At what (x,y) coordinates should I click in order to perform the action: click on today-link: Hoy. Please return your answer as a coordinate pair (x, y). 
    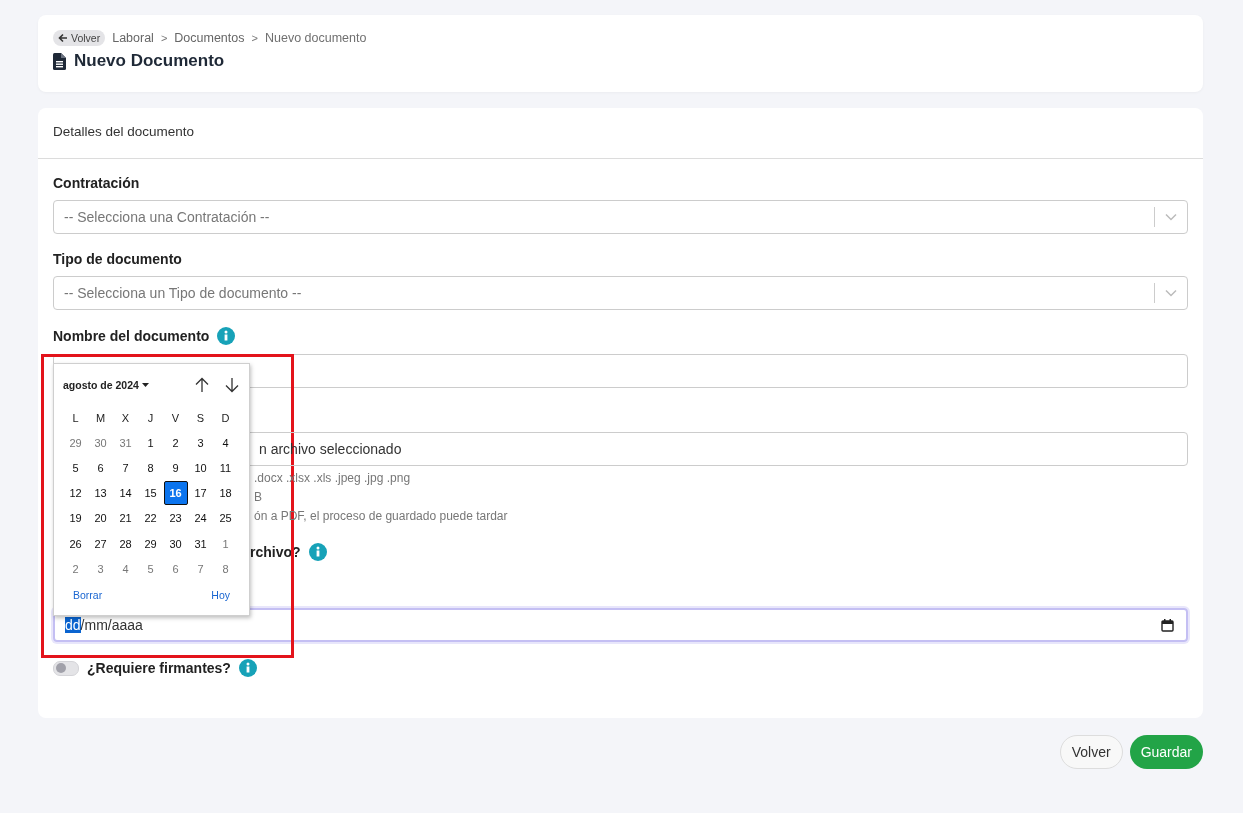
    Looking at the image, I should click on (220, 595).